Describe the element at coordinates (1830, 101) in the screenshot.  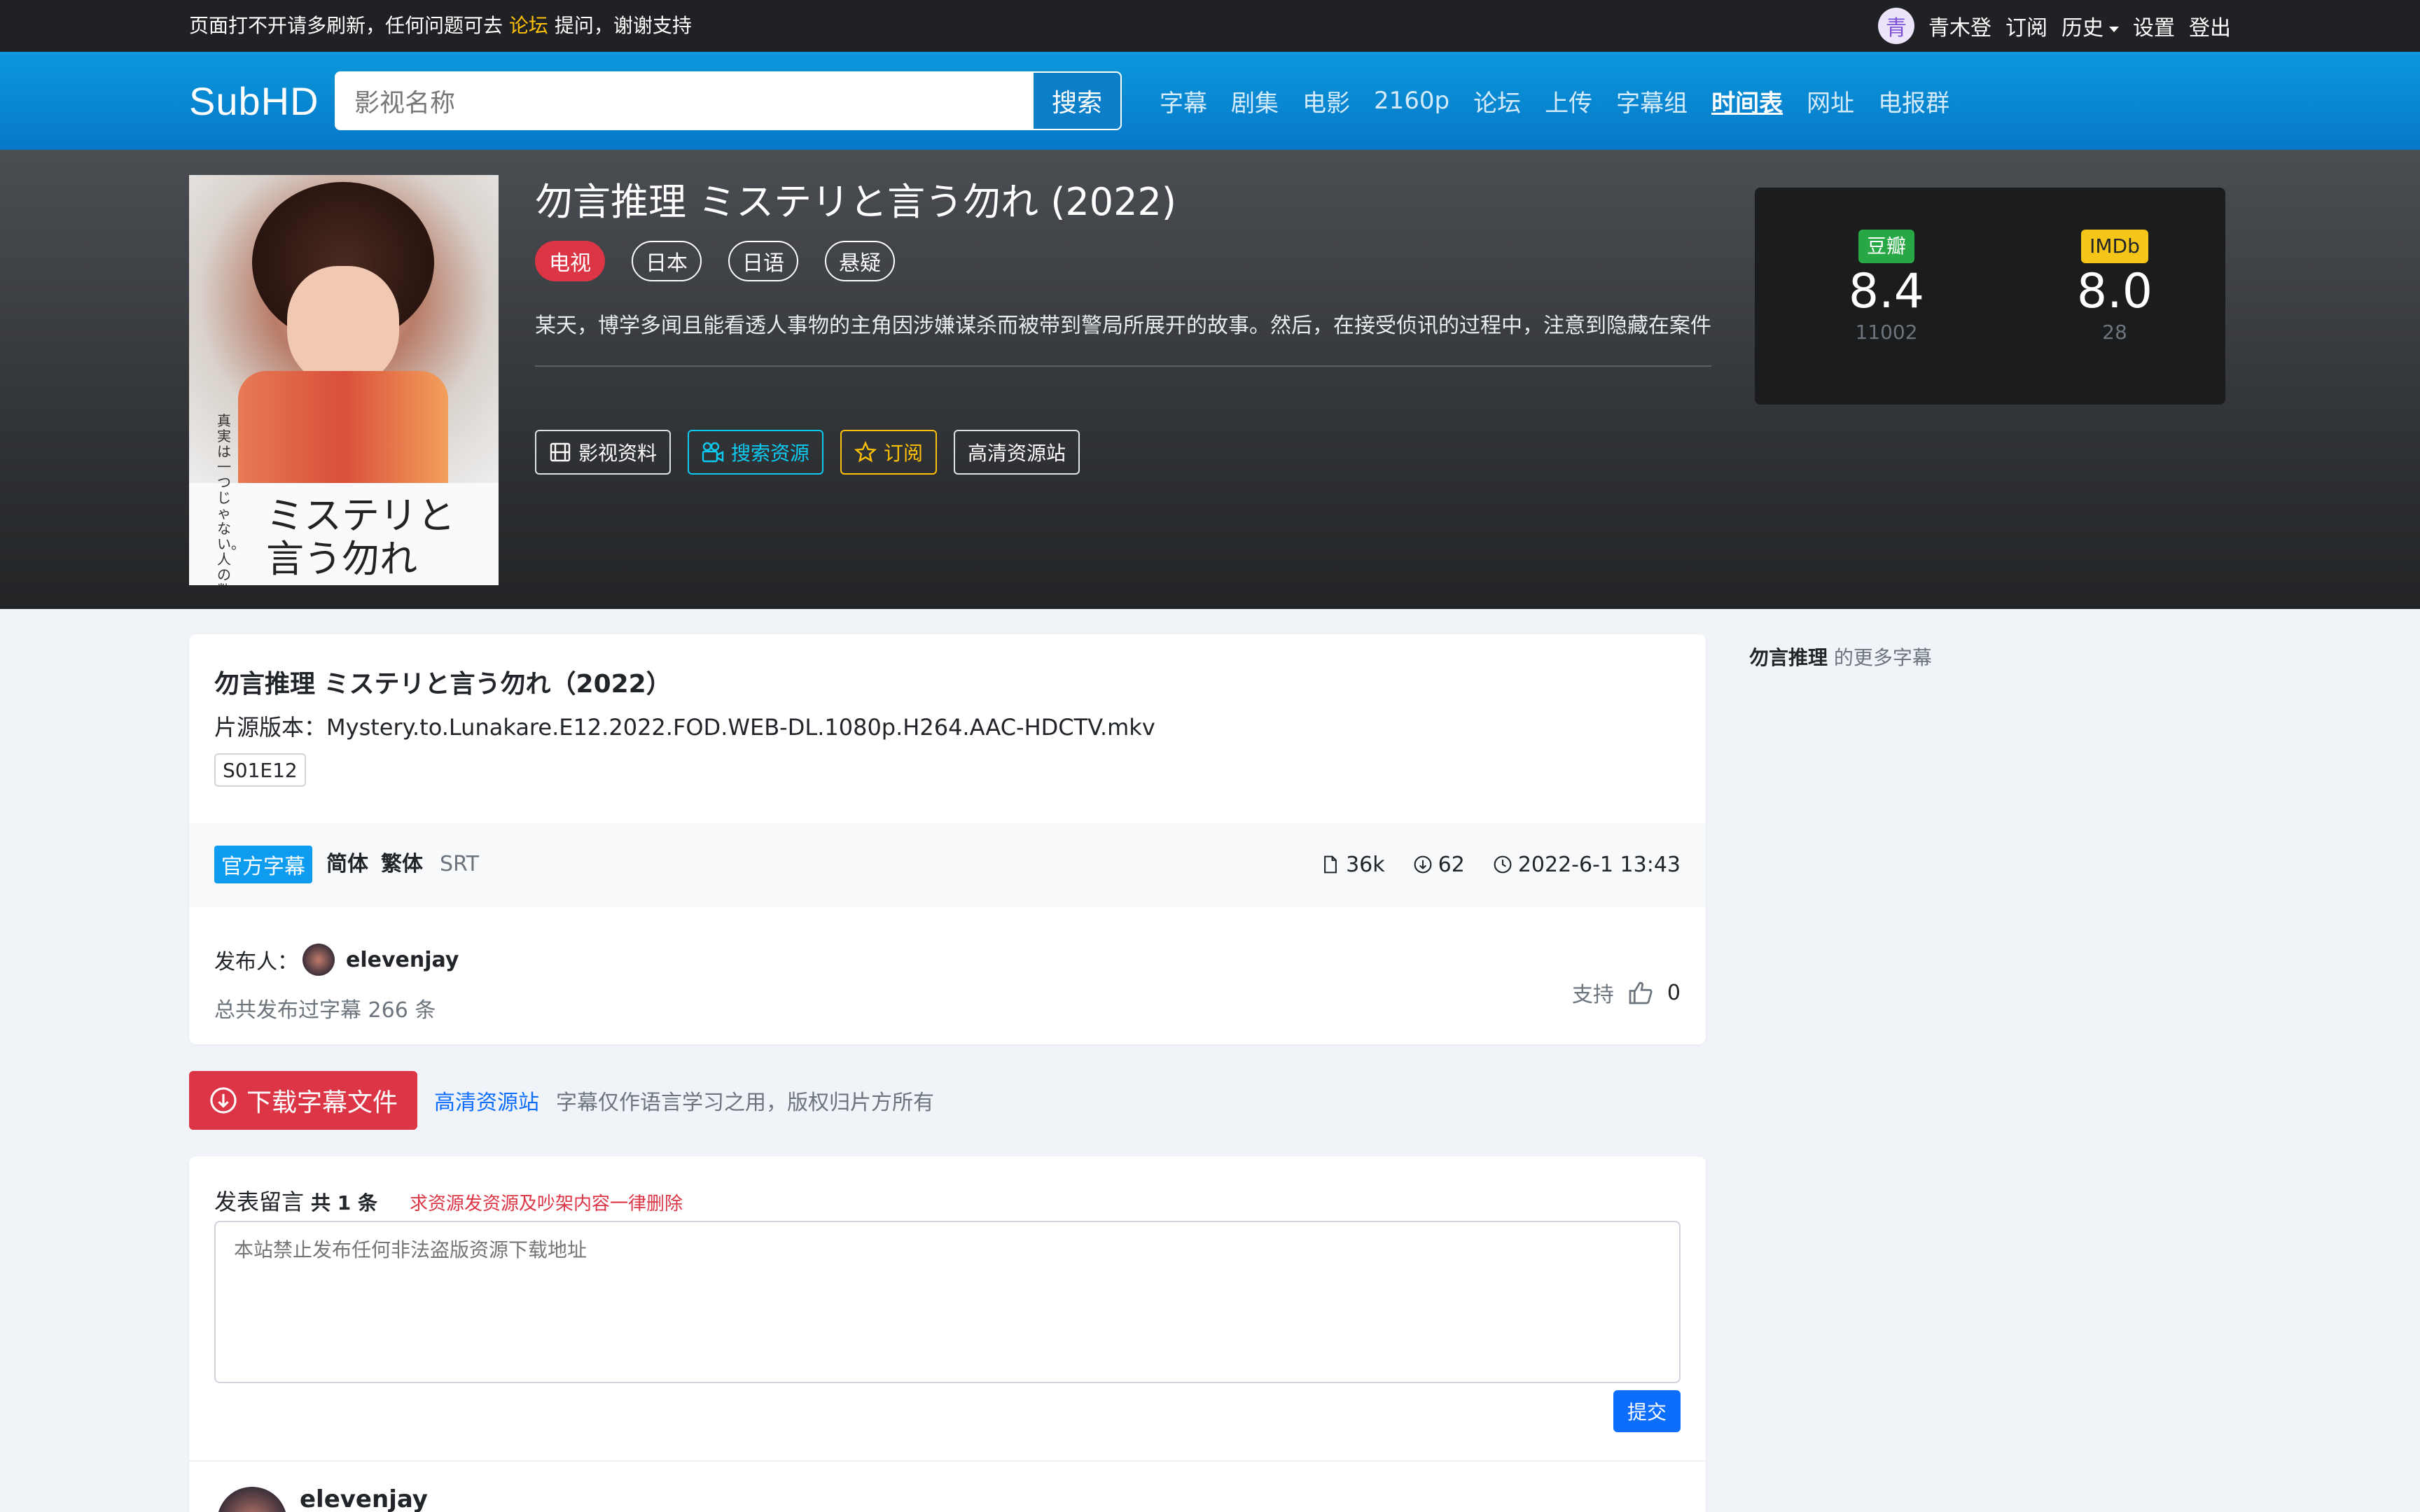
I see `nav-item-urls: 网址` at that location.